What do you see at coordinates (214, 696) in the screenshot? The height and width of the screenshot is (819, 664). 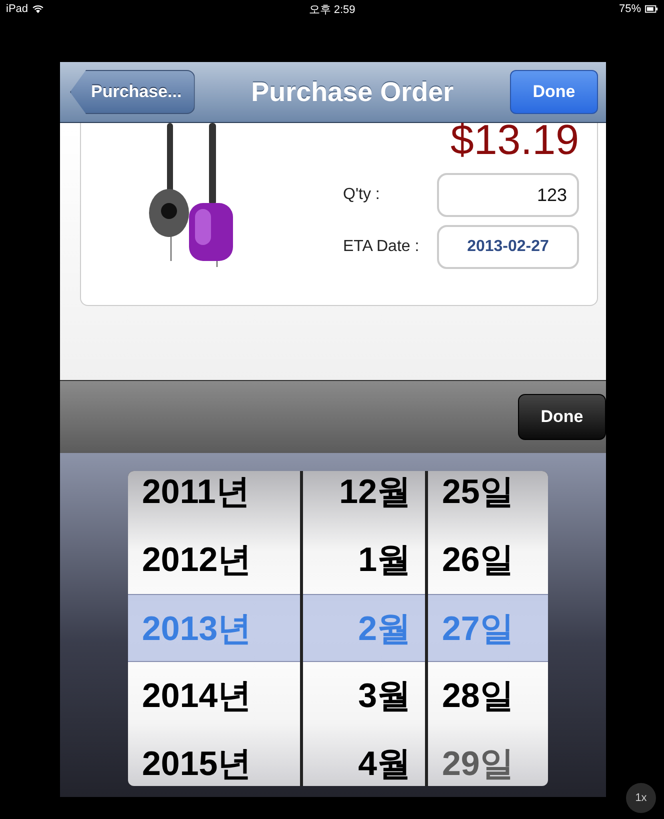 I see `picker-row: 2014년` at bounding box center [214, 696].